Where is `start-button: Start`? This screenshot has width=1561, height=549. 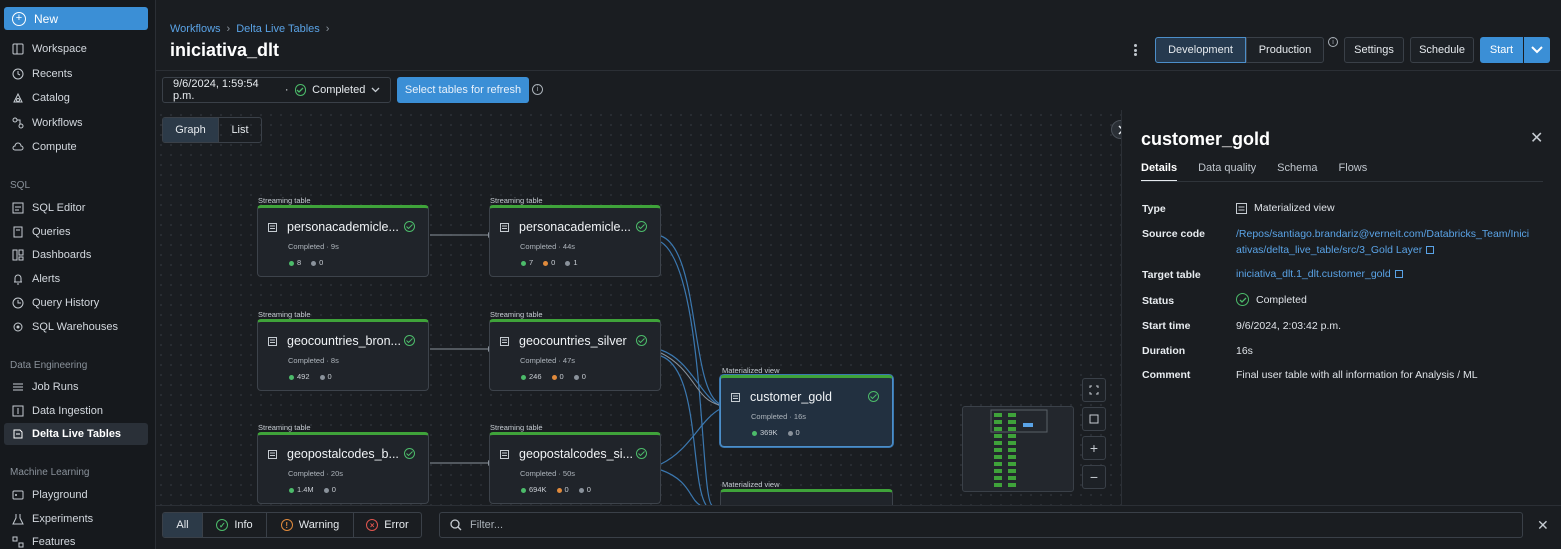
start-button: Start is located at coordinates (1501, 50).